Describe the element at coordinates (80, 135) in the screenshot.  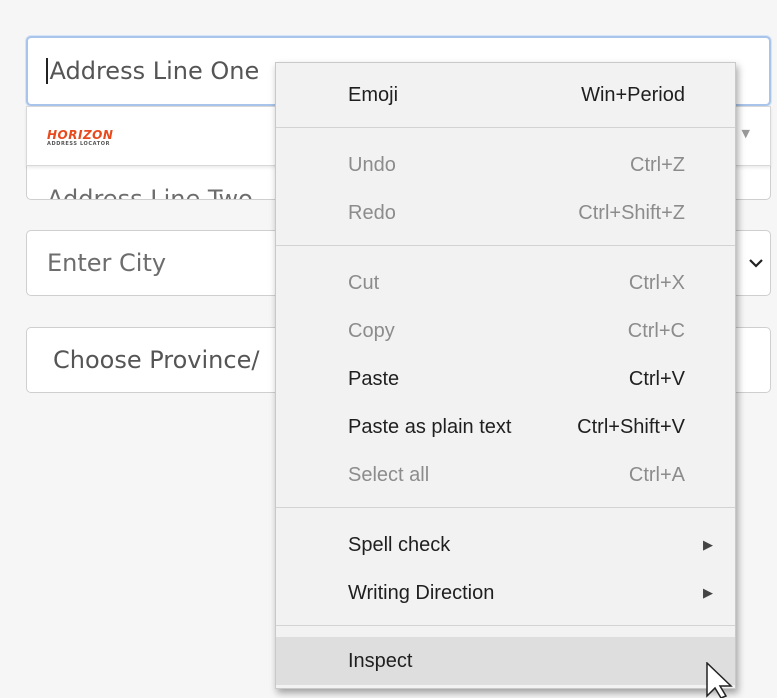
I see `horizon-logo-text: HORIZON` at that location.